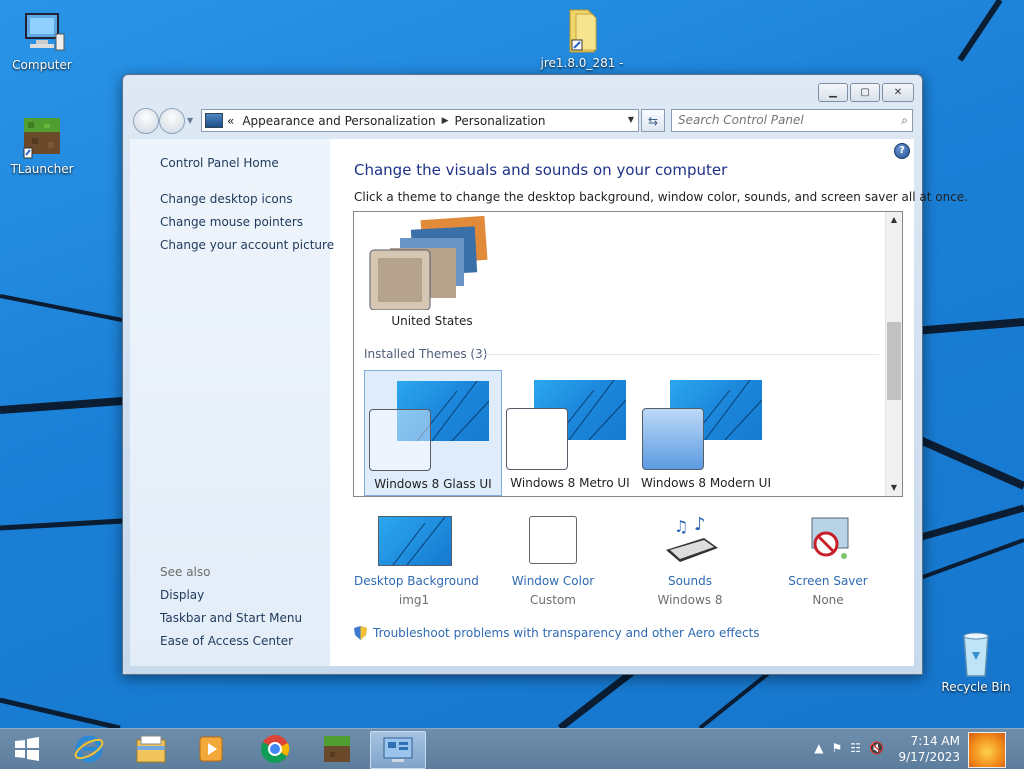  Describe the element at coordinates (987, 750) in the screenshot. I see `user-flower-picture` at that location.